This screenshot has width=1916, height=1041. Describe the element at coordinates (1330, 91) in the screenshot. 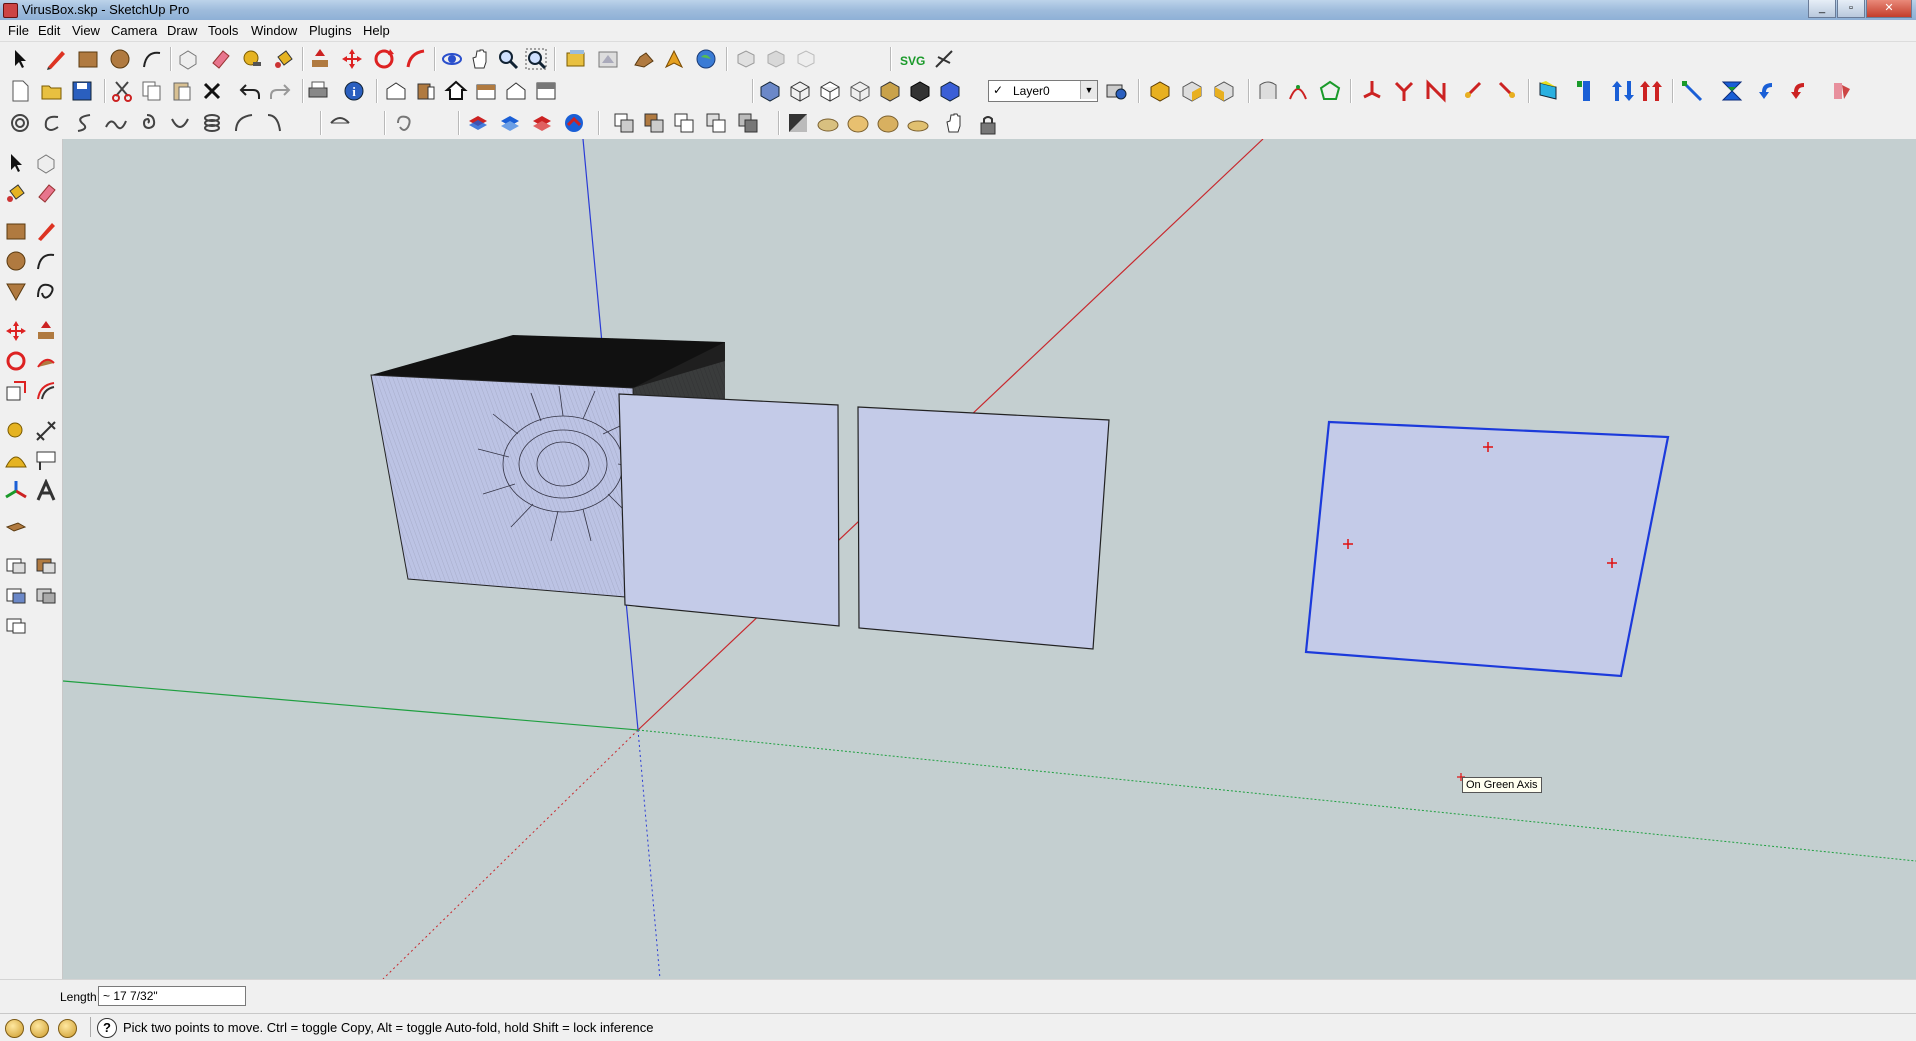

I see `curviloft-icon` at that location.